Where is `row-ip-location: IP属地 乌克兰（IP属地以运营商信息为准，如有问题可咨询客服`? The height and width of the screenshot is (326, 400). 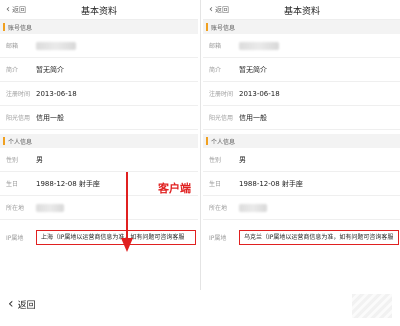
row-ip-location: IP属地 乌克兰（IP属地以运营商信息为准，如有问题可咨询客服 is located at coordinates (301, 237).